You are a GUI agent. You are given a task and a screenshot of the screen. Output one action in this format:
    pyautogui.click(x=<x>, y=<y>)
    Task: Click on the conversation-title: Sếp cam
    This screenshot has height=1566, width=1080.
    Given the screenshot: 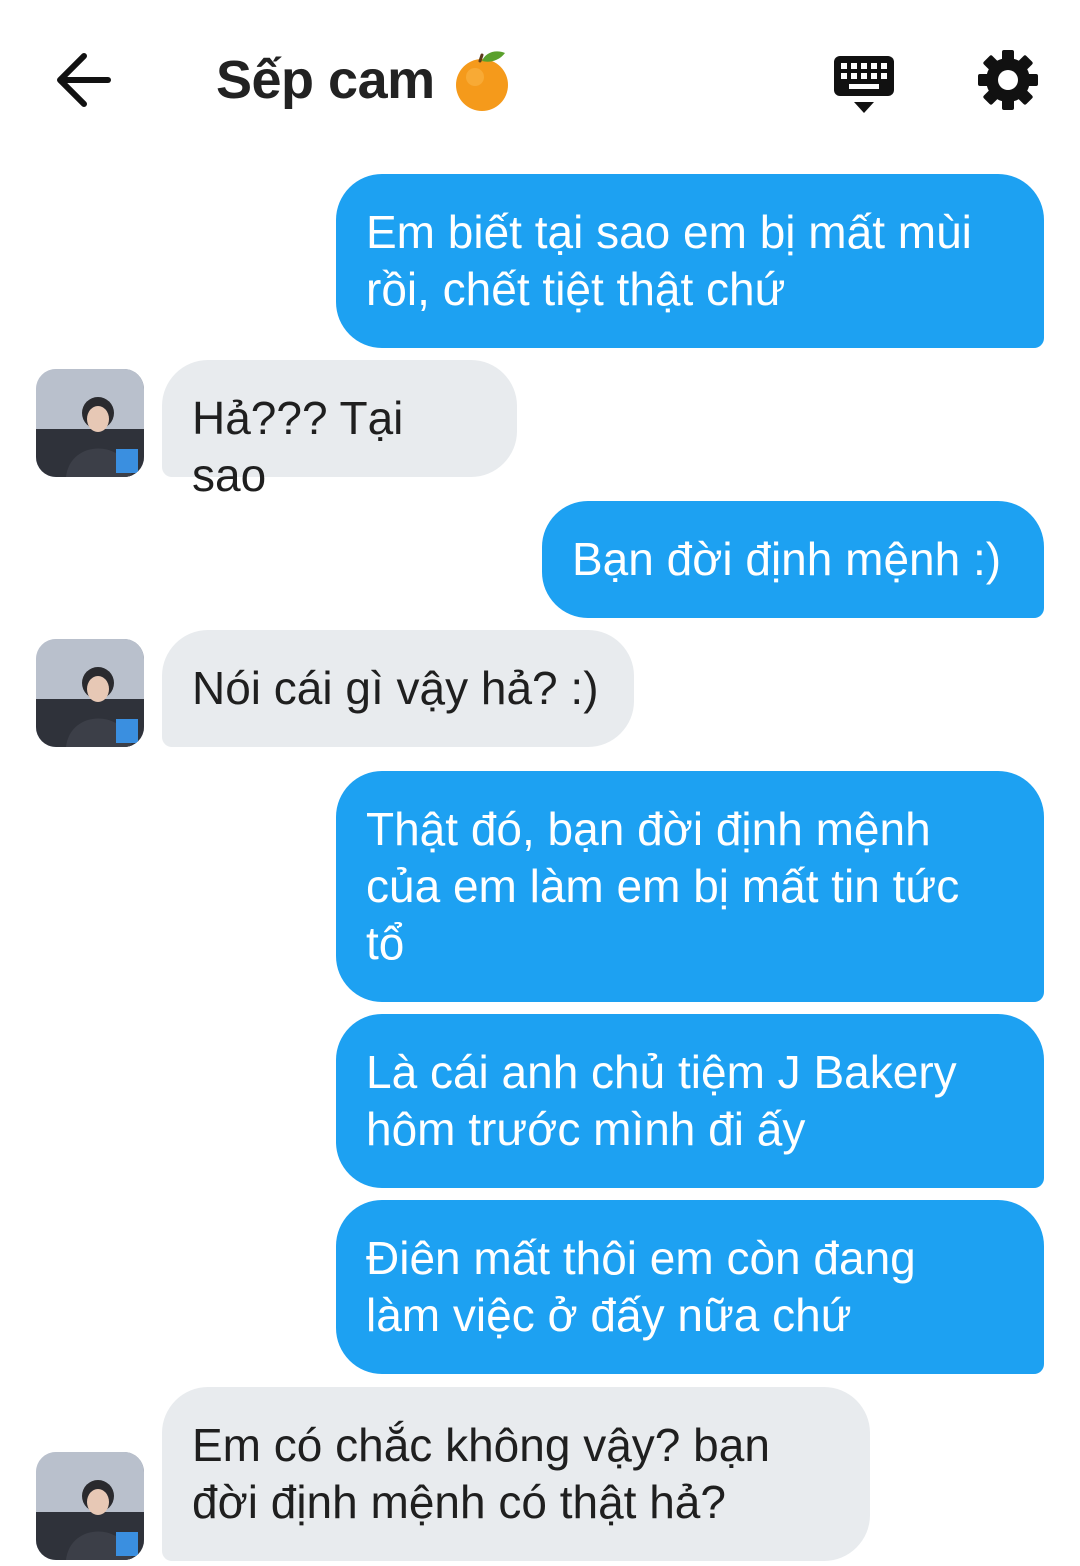 What is the action you would take?
    pyautogui.click(x=365, y=80)
    